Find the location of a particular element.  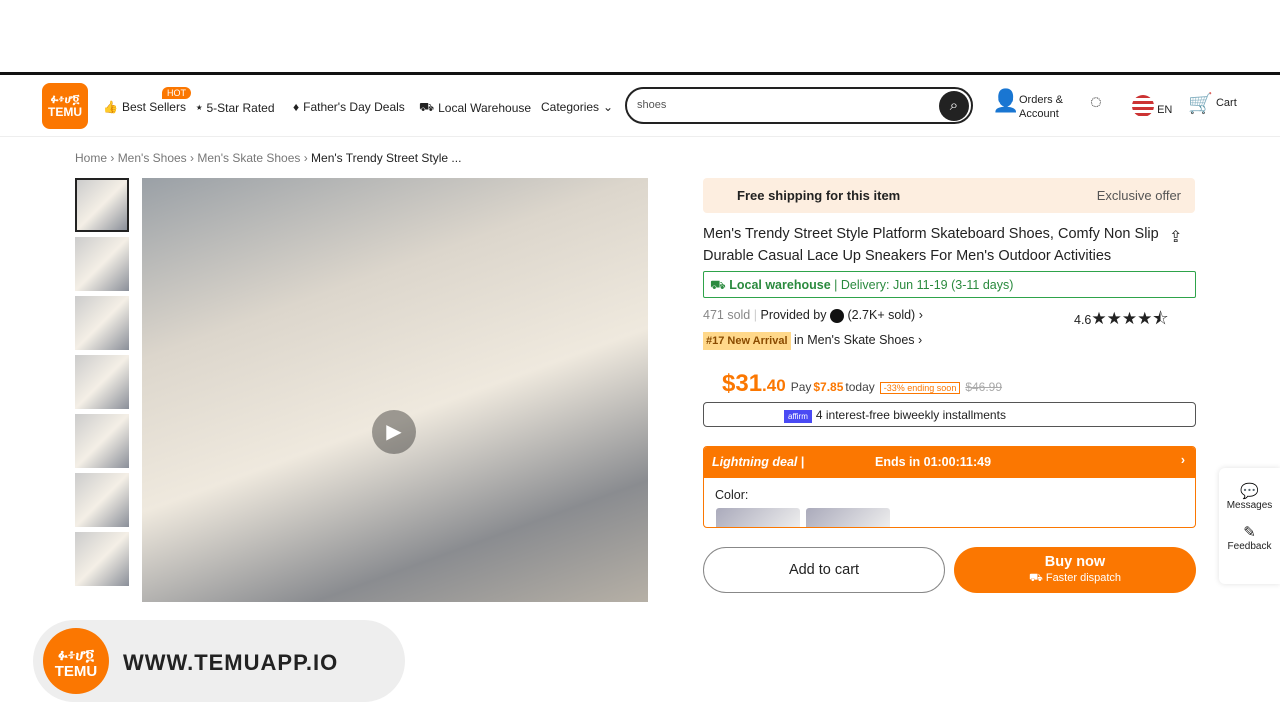

deal-countdown: Ends in 01:00:11:49 is located at coordinates (933, 462).